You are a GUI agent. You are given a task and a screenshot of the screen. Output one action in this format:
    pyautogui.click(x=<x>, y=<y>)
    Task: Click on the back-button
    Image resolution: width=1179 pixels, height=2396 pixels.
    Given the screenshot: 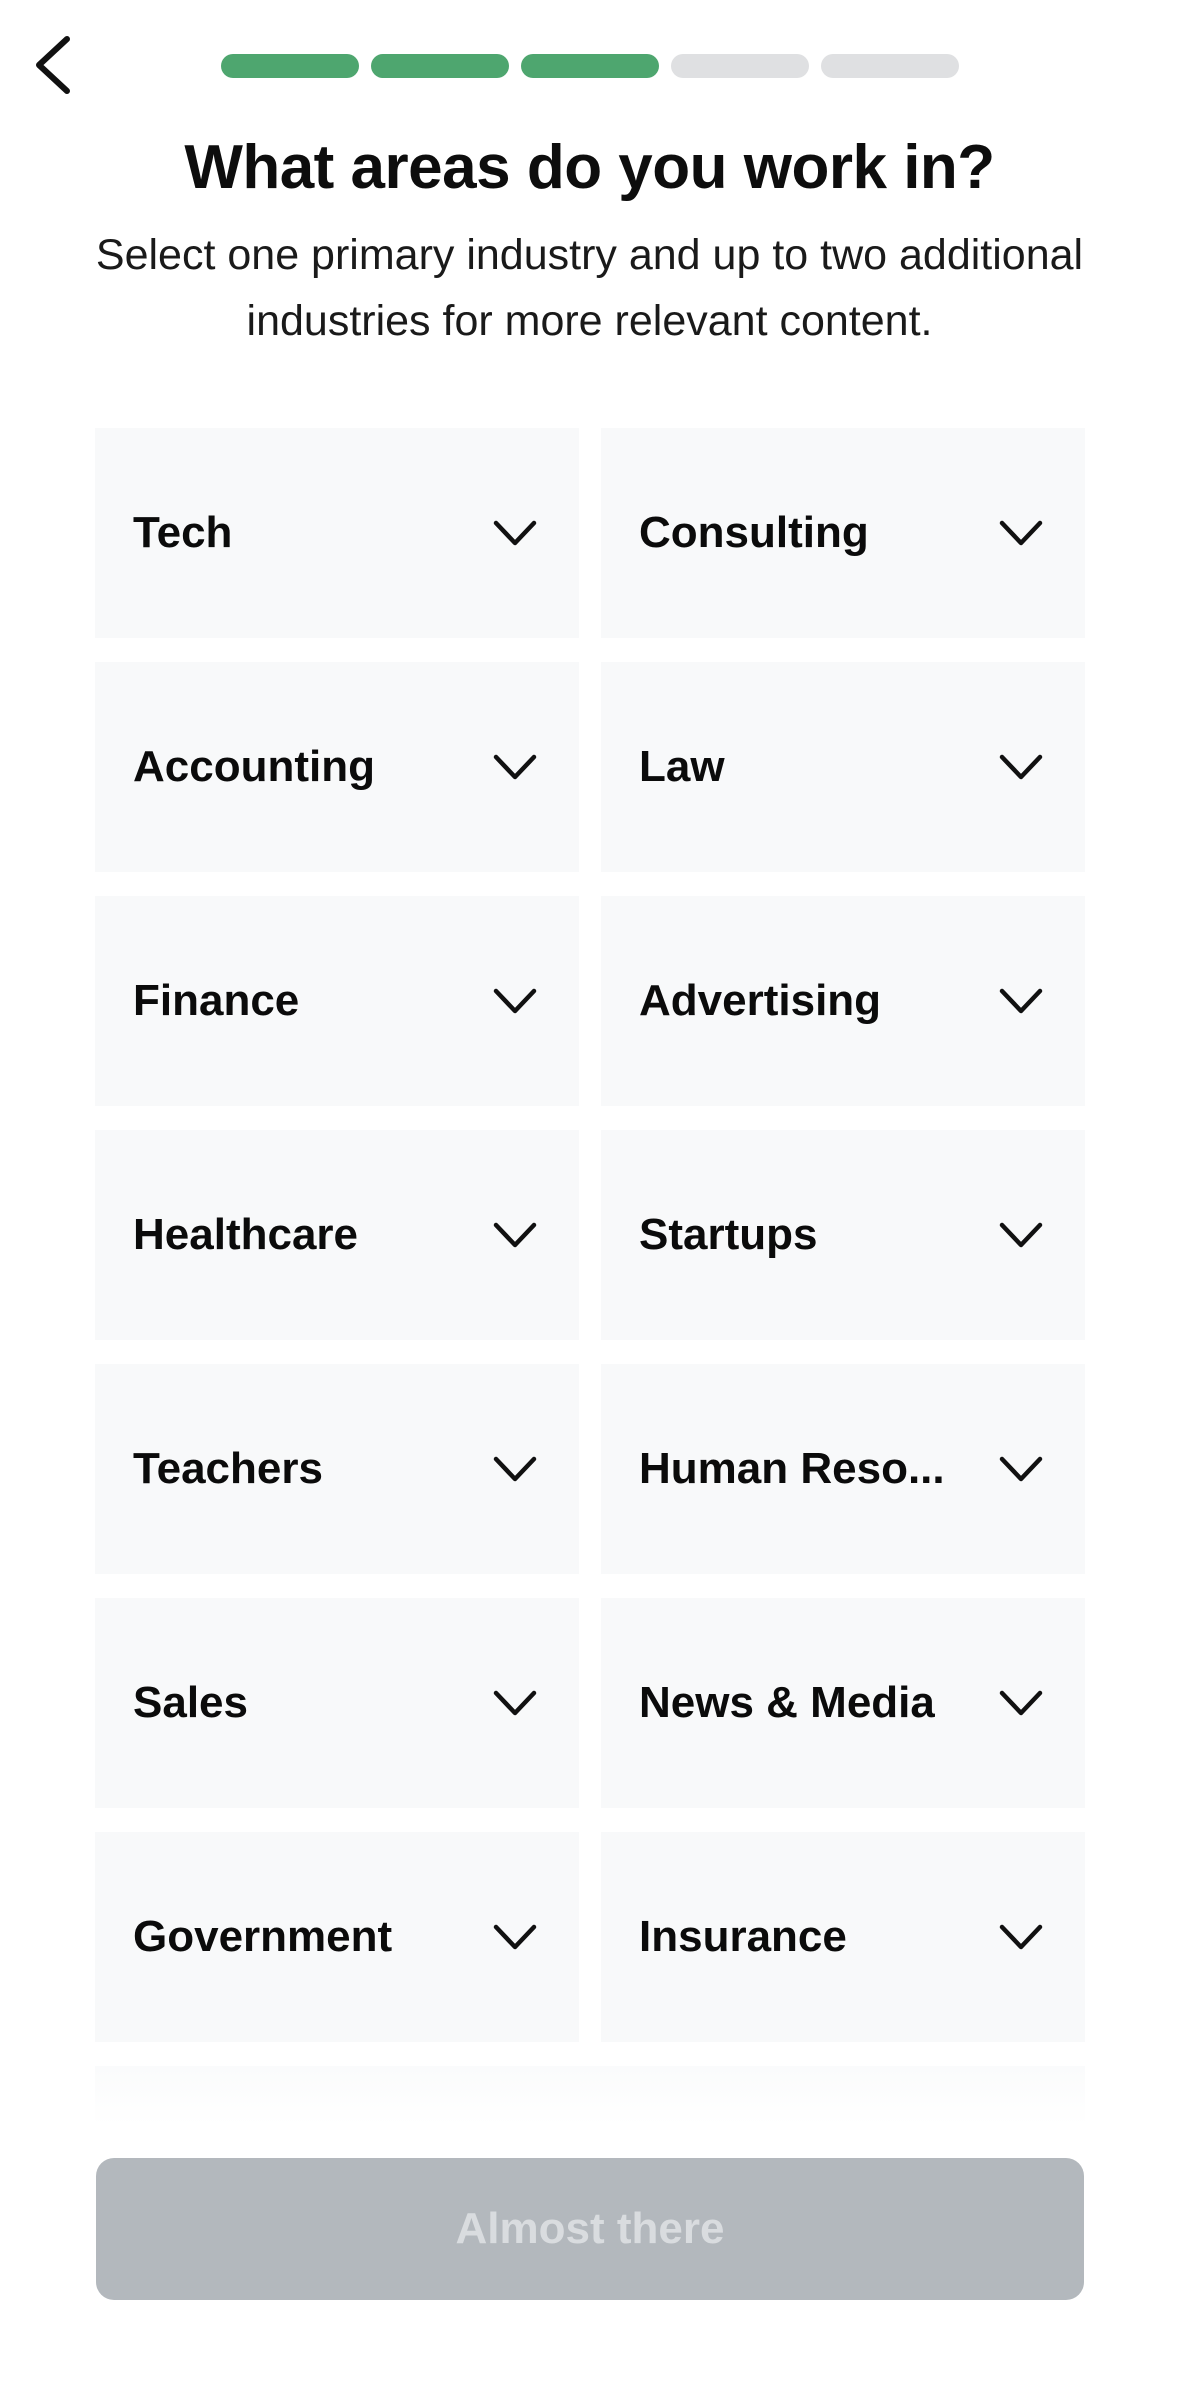 What is the action you would take?
    pyautogui.click(x=53, y=65)
    